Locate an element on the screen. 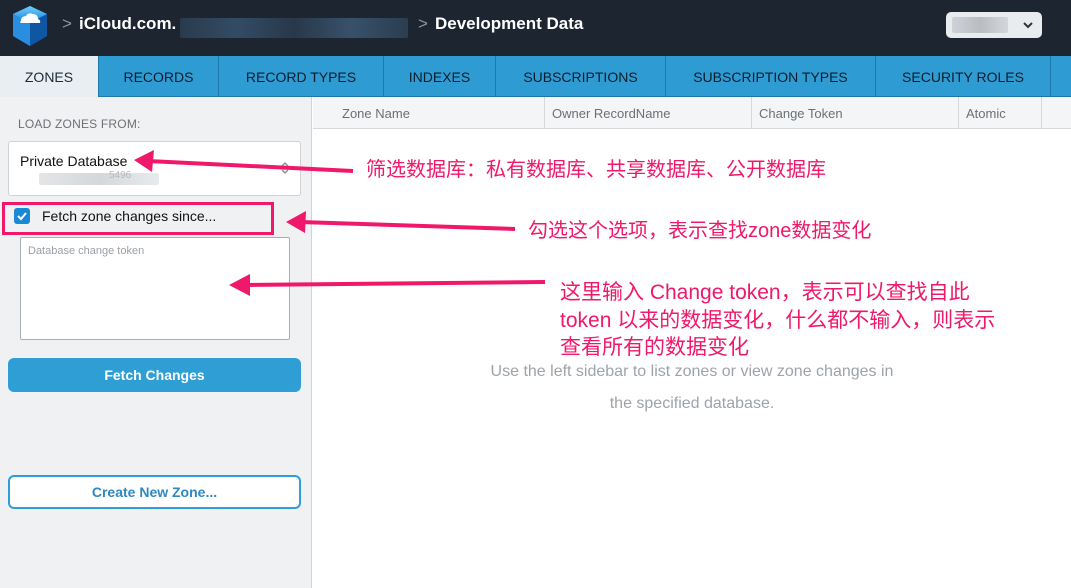 The height and width of the screenshot is (588, 1071). tab-record-types: RECORD TYPES is located at coordinates (301, 76).